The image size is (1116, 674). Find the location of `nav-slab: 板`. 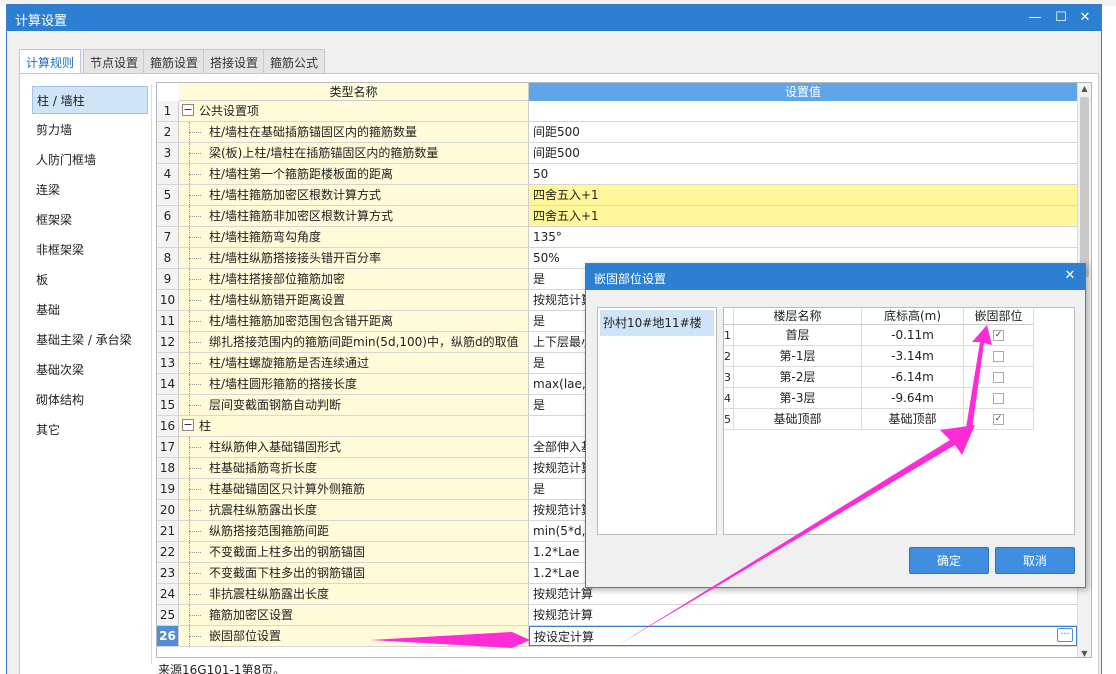

nav-slab: 板 is located at coordinates (90, 280).